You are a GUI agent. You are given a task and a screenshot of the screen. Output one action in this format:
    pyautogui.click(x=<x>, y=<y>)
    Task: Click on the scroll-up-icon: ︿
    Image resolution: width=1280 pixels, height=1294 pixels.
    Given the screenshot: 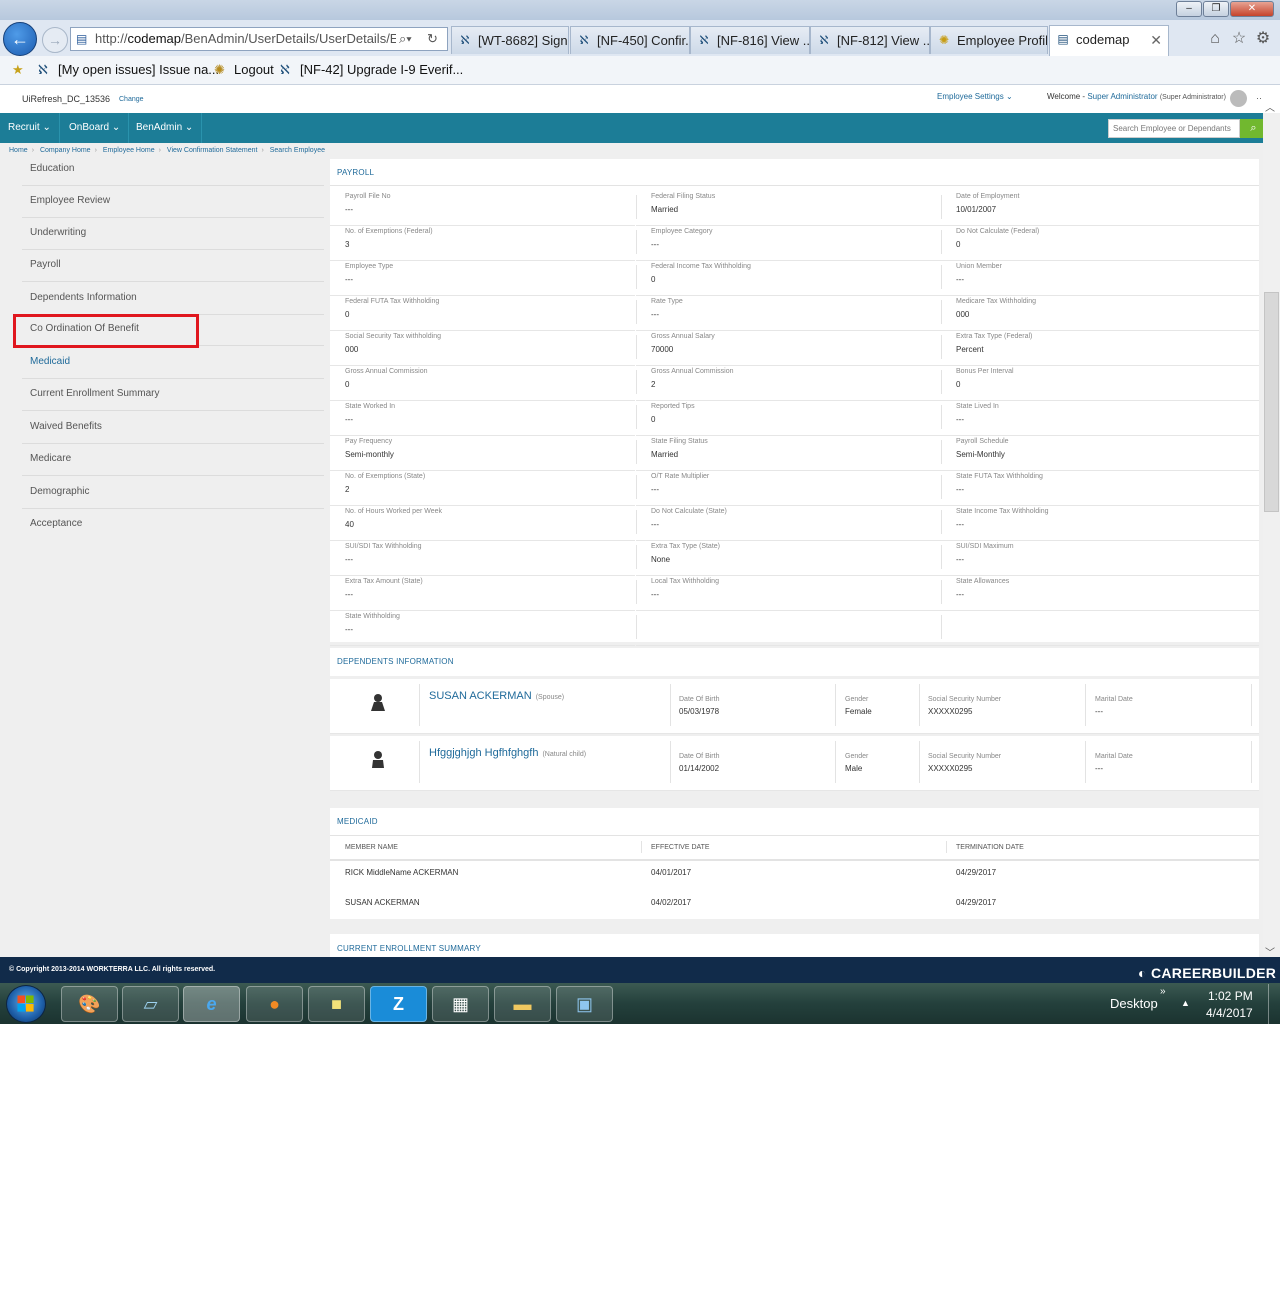 What is the action you would take?
    pyautogui.click(x=1270, y=106)
    